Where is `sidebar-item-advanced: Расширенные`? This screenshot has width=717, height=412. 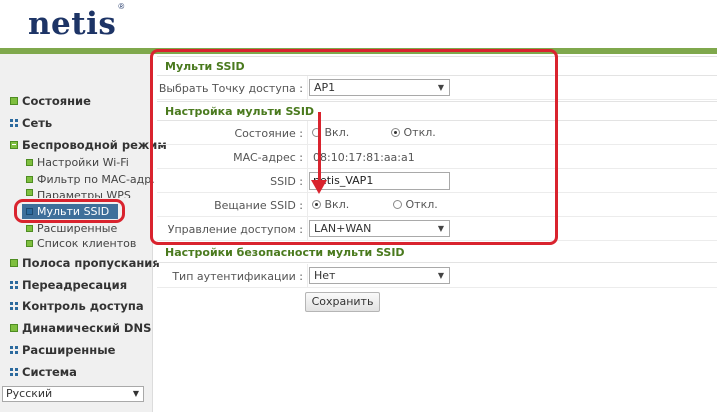
sidebar-item-advanced: Расширенные is located at coordinates (62, 350).